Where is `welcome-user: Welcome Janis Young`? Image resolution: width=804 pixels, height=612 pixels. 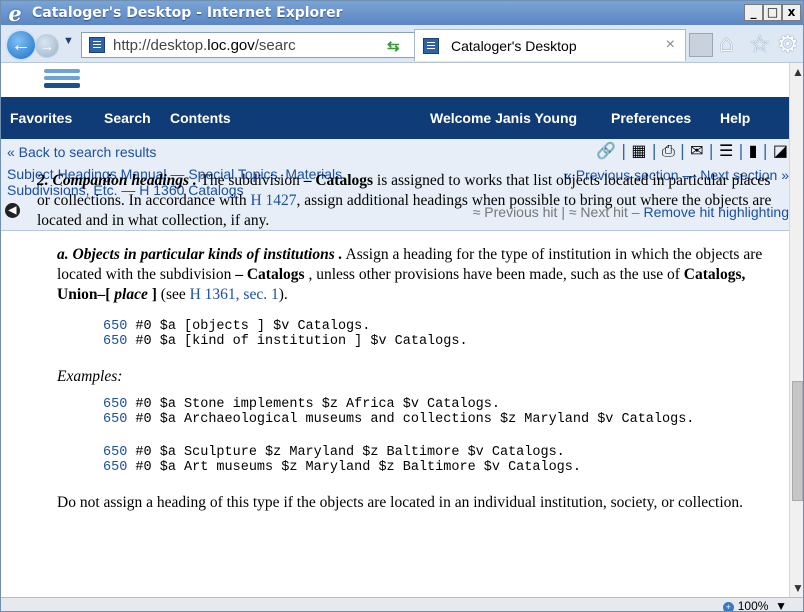
welcome-user: Welcome Janis Young is located at coordinates (504, 118).